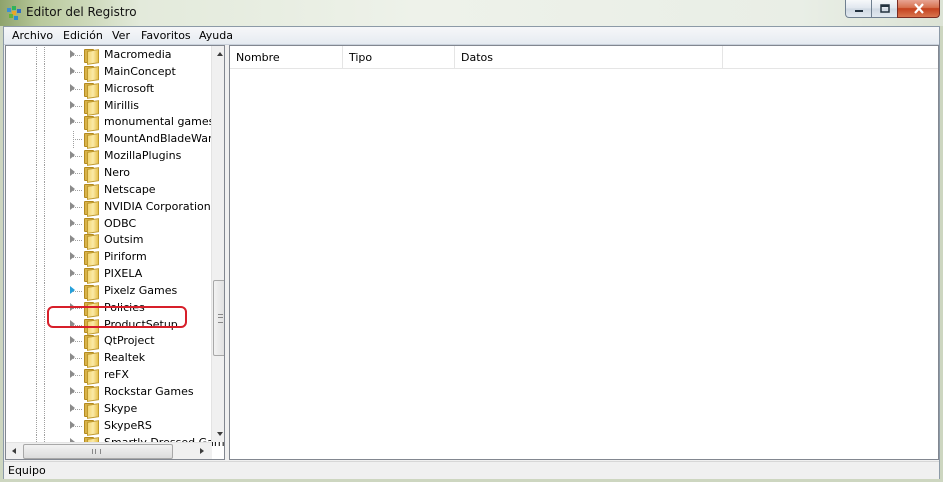 The height and width of the screenshot is (482, 943). I want to click on menu-edicion: Edición, so click(83, 35).